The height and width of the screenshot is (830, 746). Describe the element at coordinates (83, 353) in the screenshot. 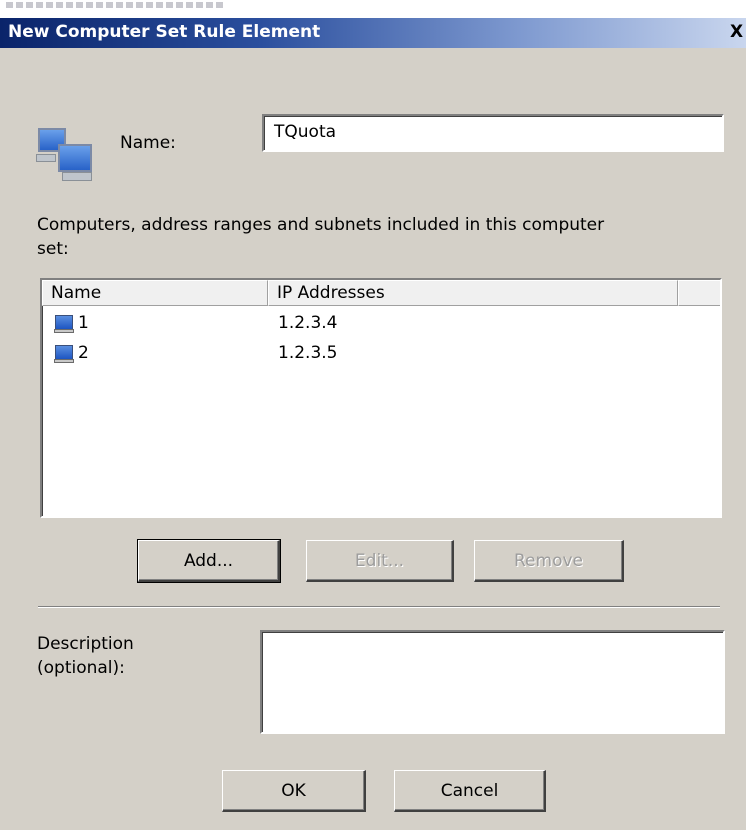

I see `list-item-name: 2` at that location.